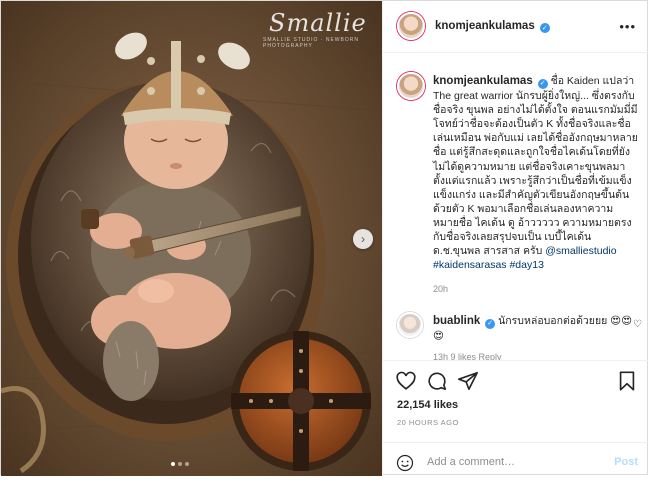 Image resolution: width=648 pixels, height=482 pixels. I want to click on post-header: knomjeankulamas ✓ •••, so click(515, 27).